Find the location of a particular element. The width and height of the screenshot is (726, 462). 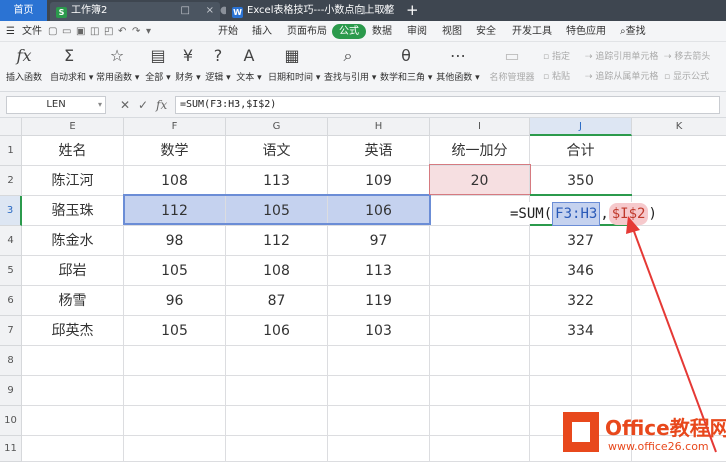

office-tutorial-logo: Office教程网 www.office26.com is located at coordinates (644, 433).